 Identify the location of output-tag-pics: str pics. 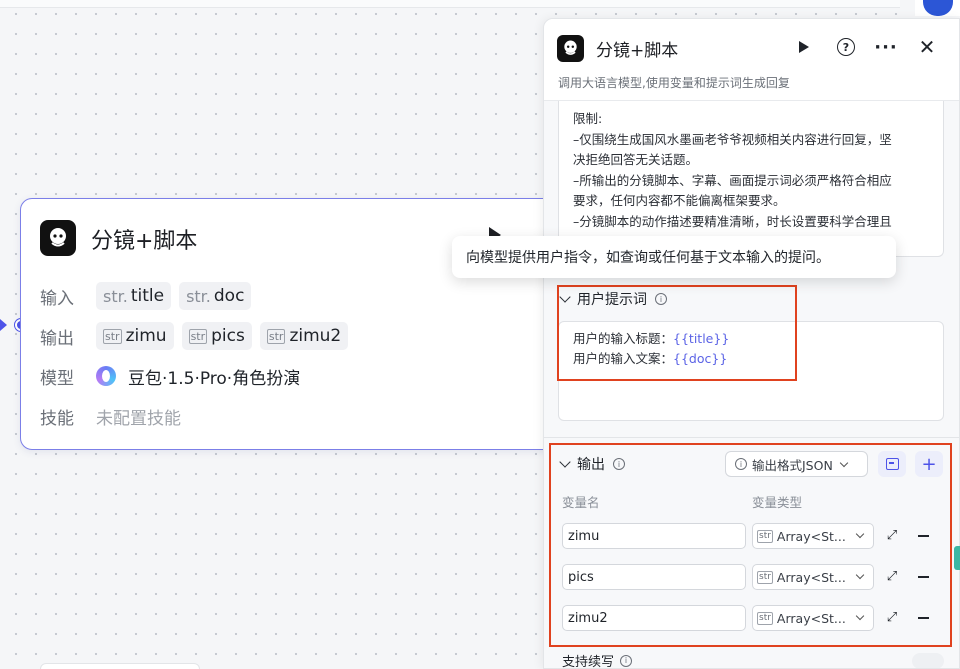
(216, 336).